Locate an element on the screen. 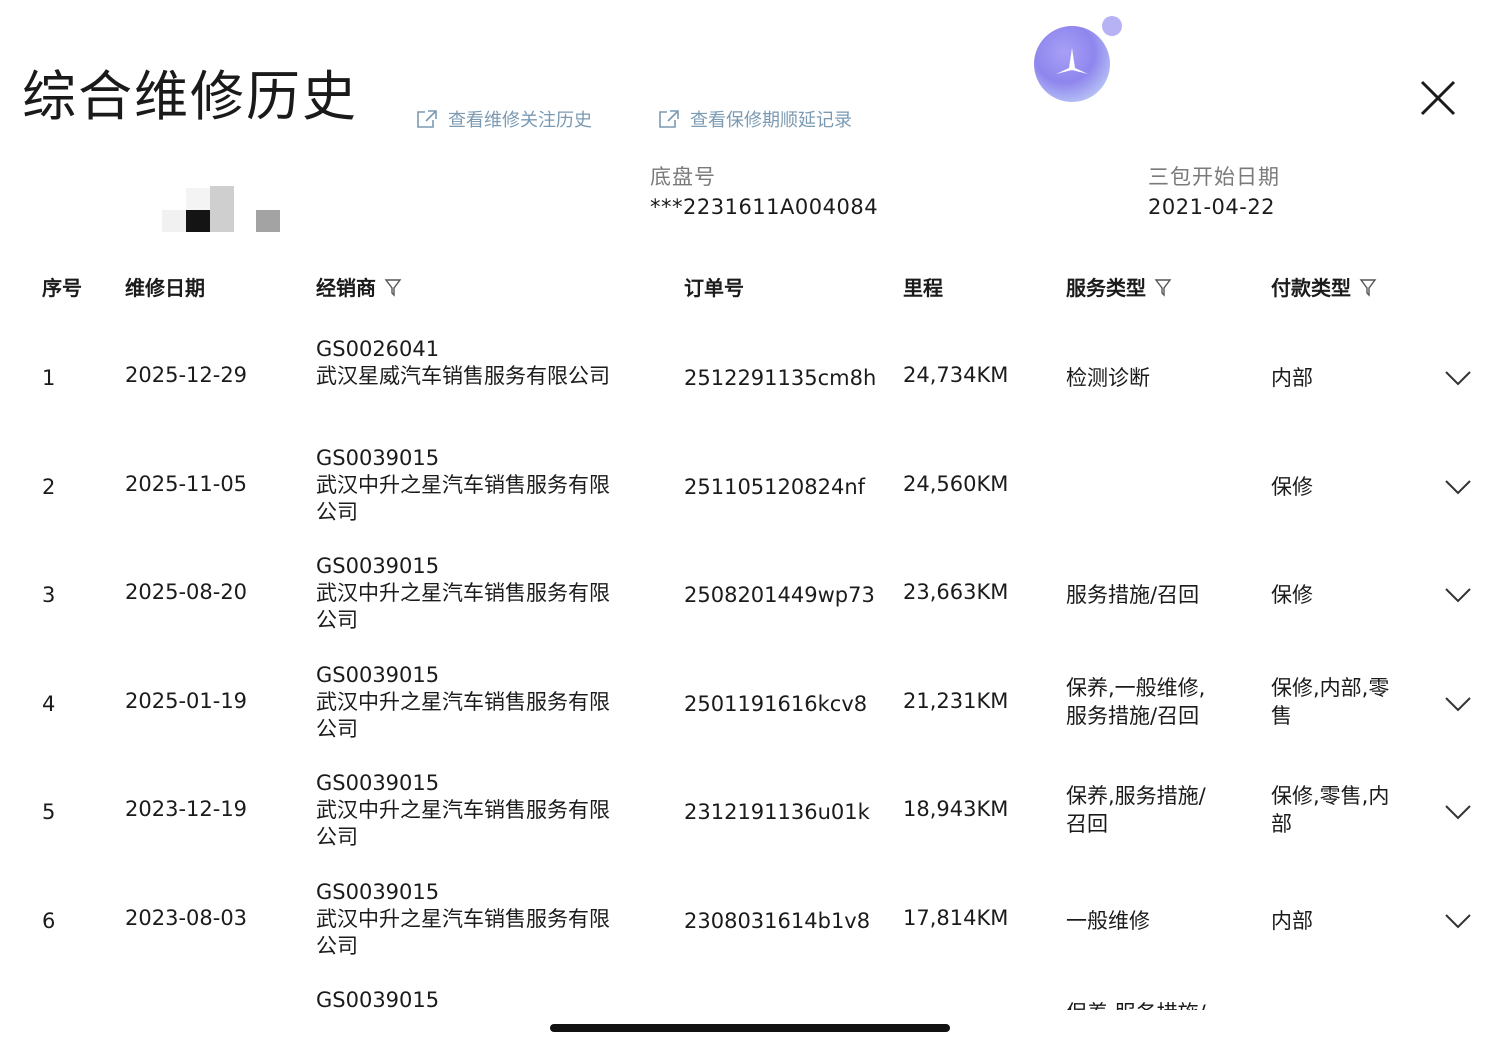 The width and height of the screenshot is (1500, 1042). view-repair-attention-history-link: 查看维修关注历史 is located at coordinates (504, 119).